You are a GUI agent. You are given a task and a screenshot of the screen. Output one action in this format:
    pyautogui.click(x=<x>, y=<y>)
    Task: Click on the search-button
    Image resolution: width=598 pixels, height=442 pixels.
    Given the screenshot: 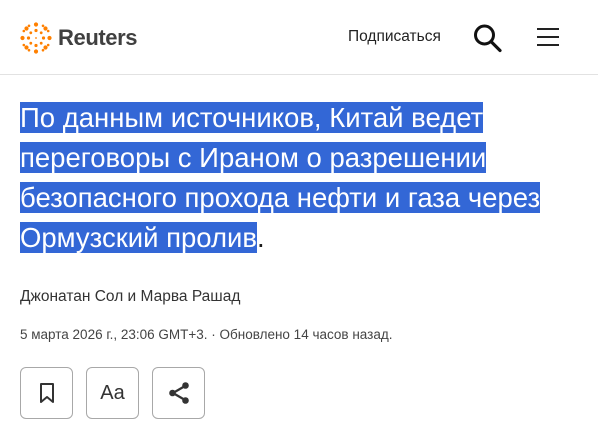 What is the action you would take?
    pyautogui.click(x=488, y=38)
    